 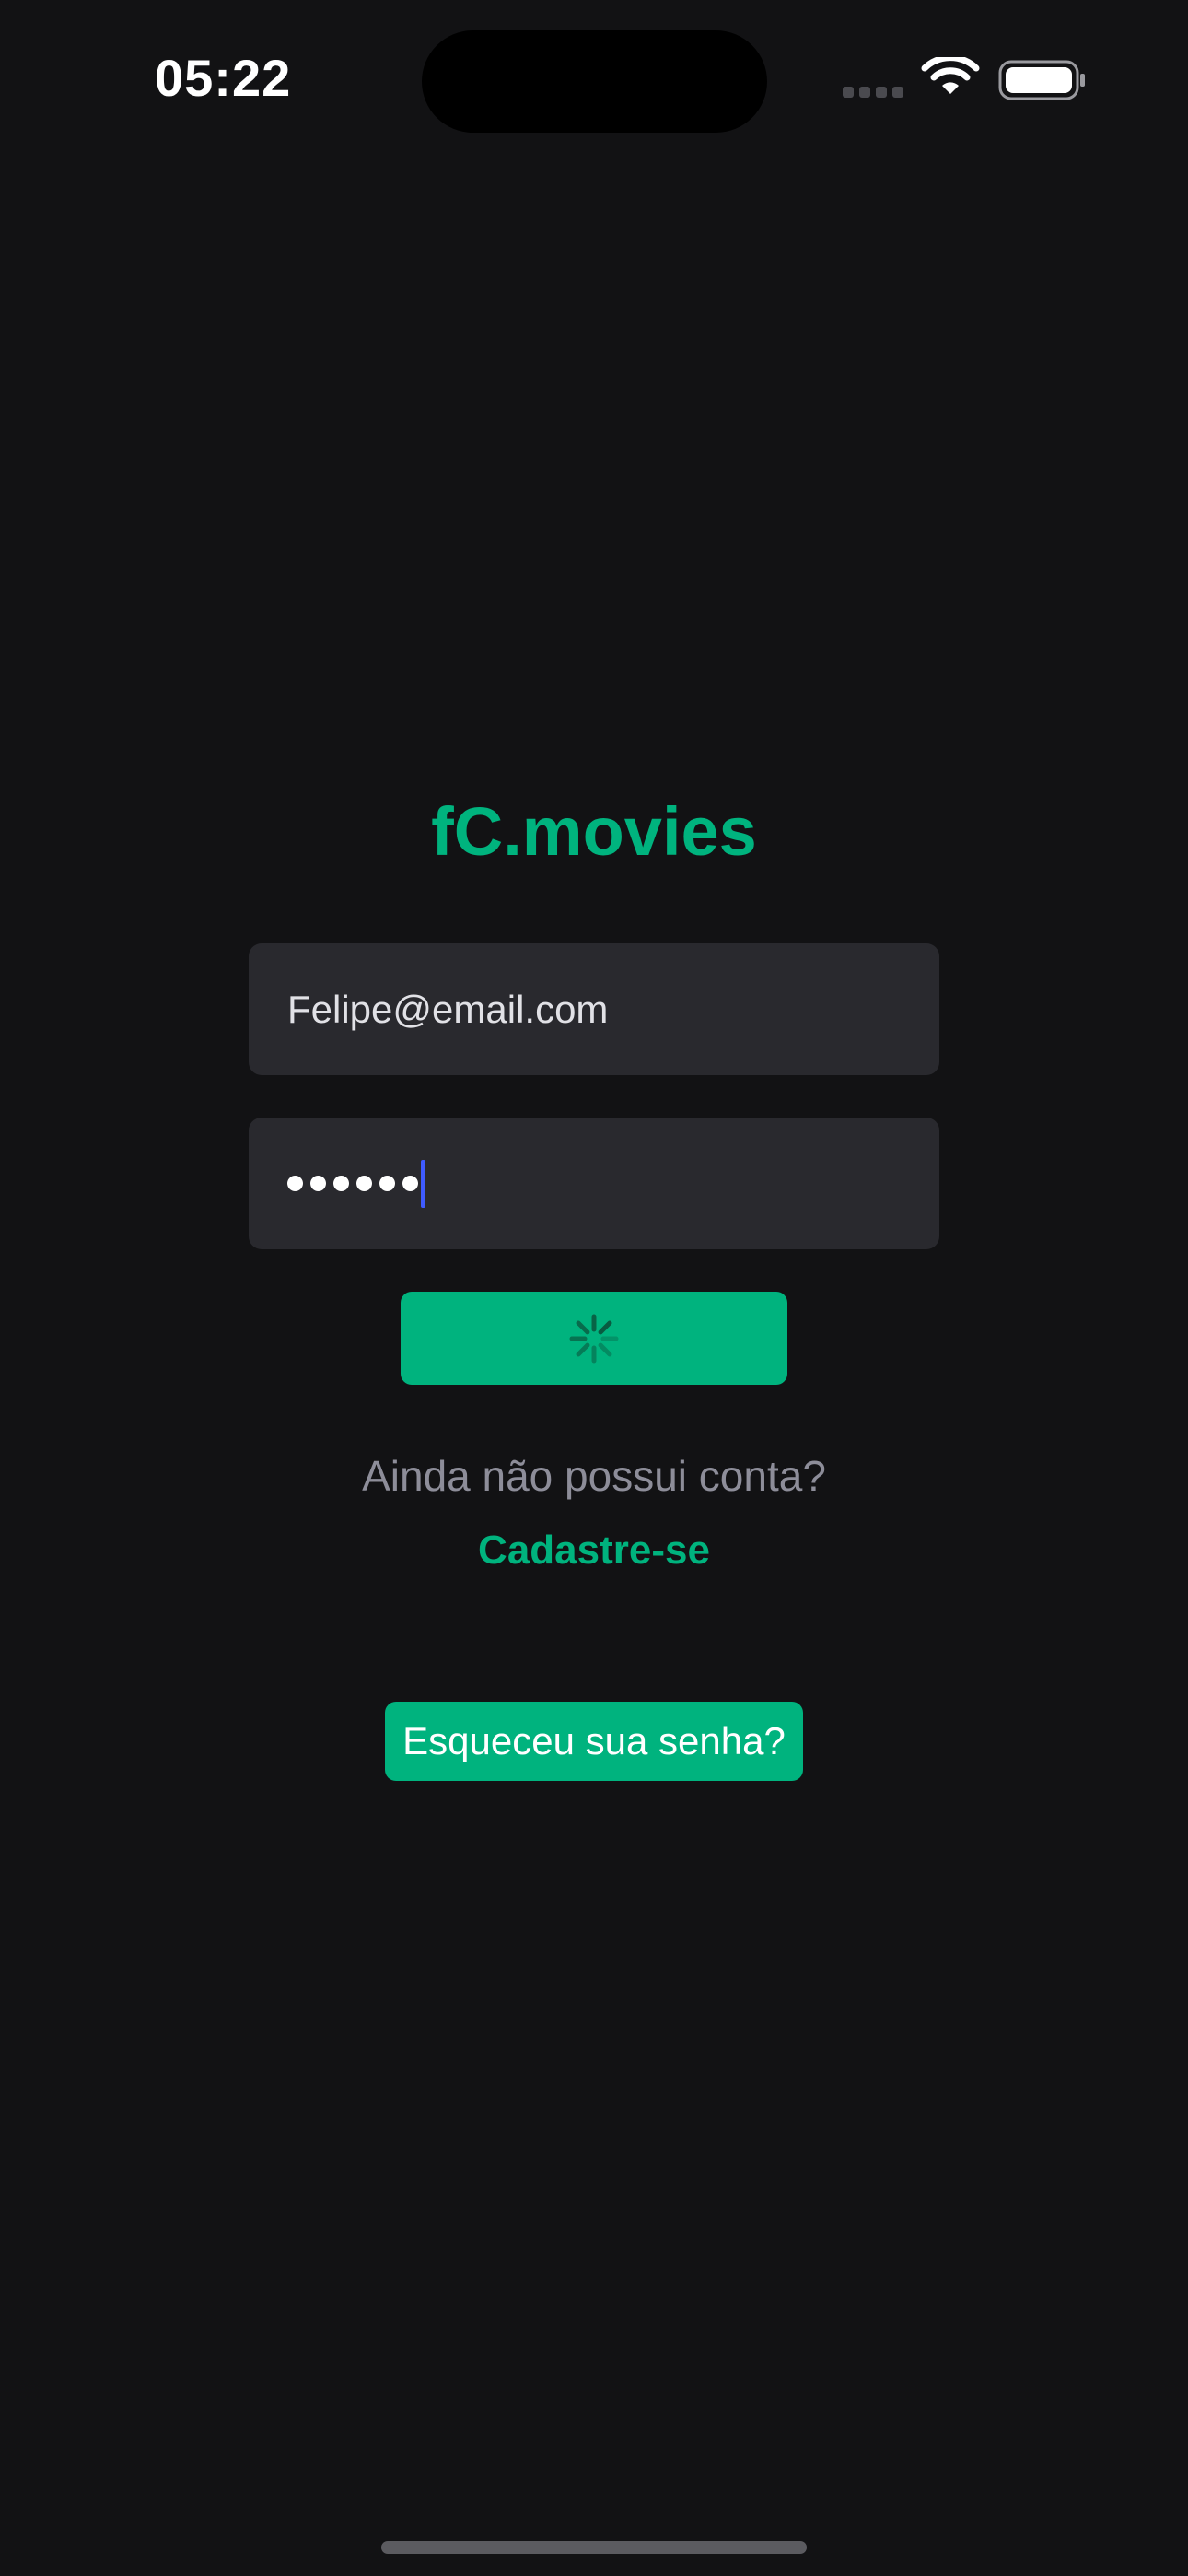 I want to click on home-indicator, so click(x=594, y=2547).